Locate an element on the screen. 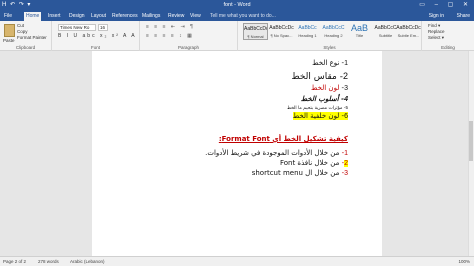  step-text: من خلال نافذة Font is located at coordinates (309, 163).